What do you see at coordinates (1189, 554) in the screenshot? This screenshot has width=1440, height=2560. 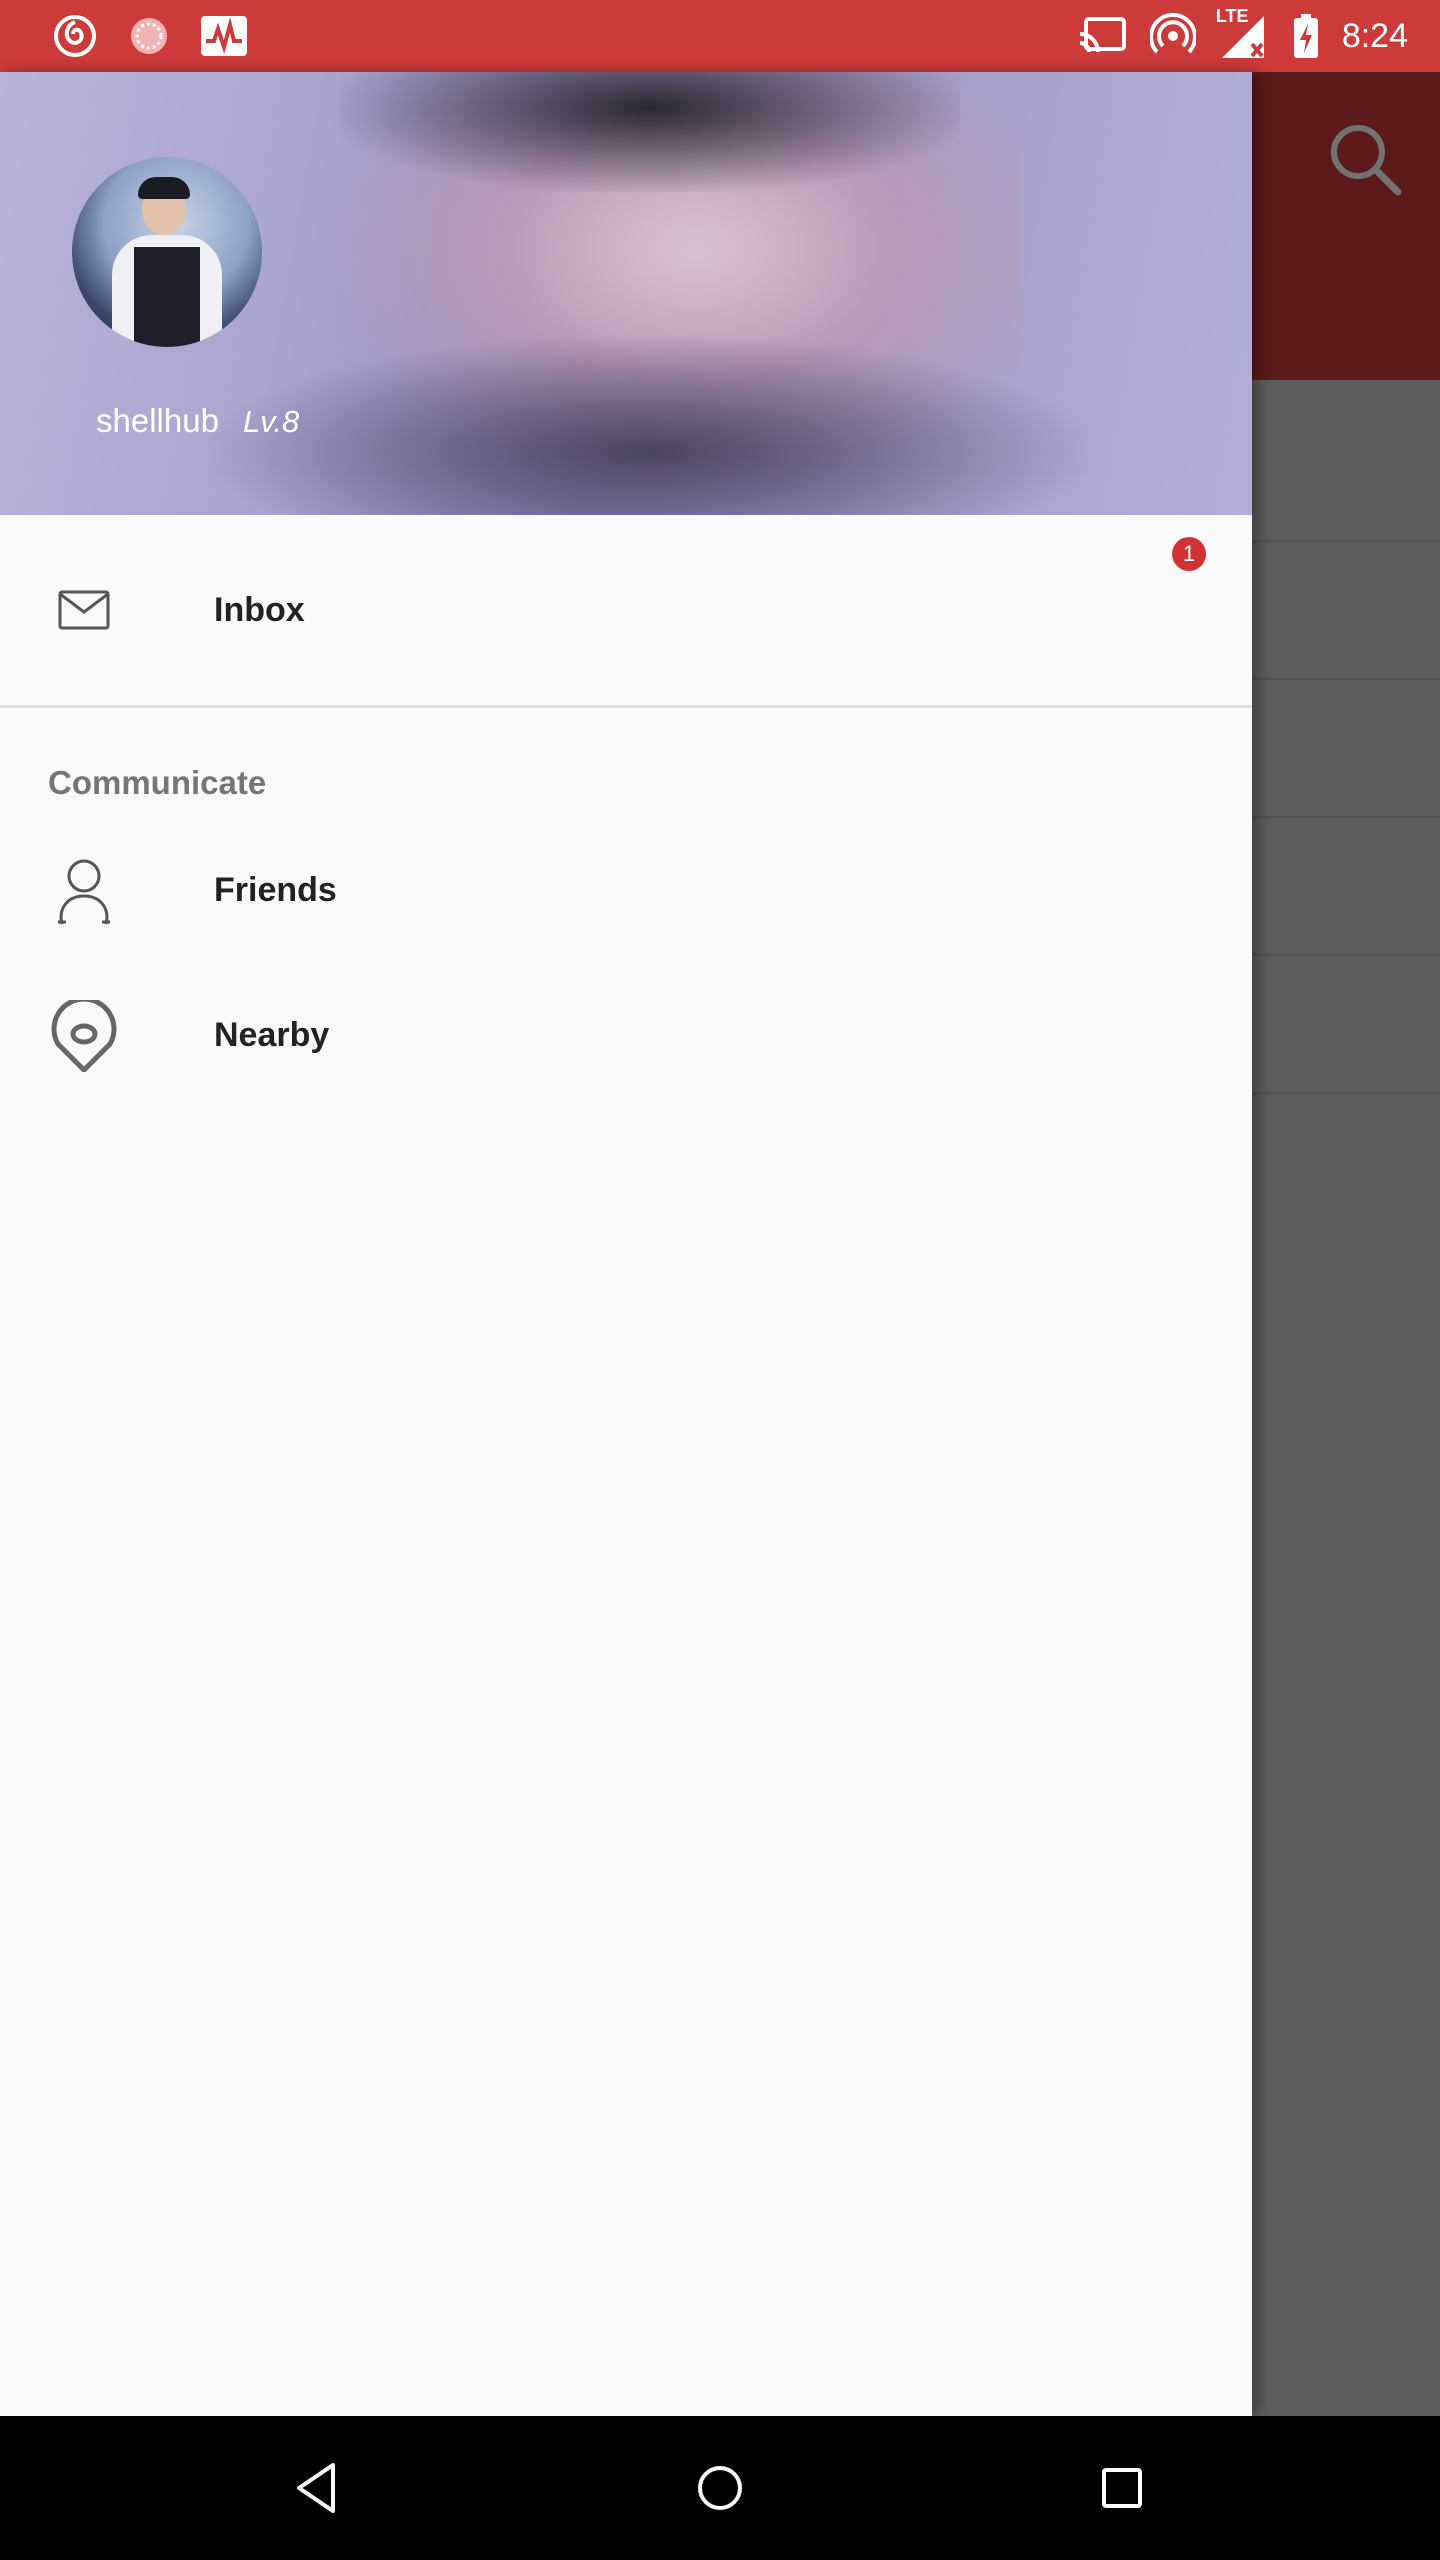 I see `unread-badge: 1` at bounding box center [1189, 554].